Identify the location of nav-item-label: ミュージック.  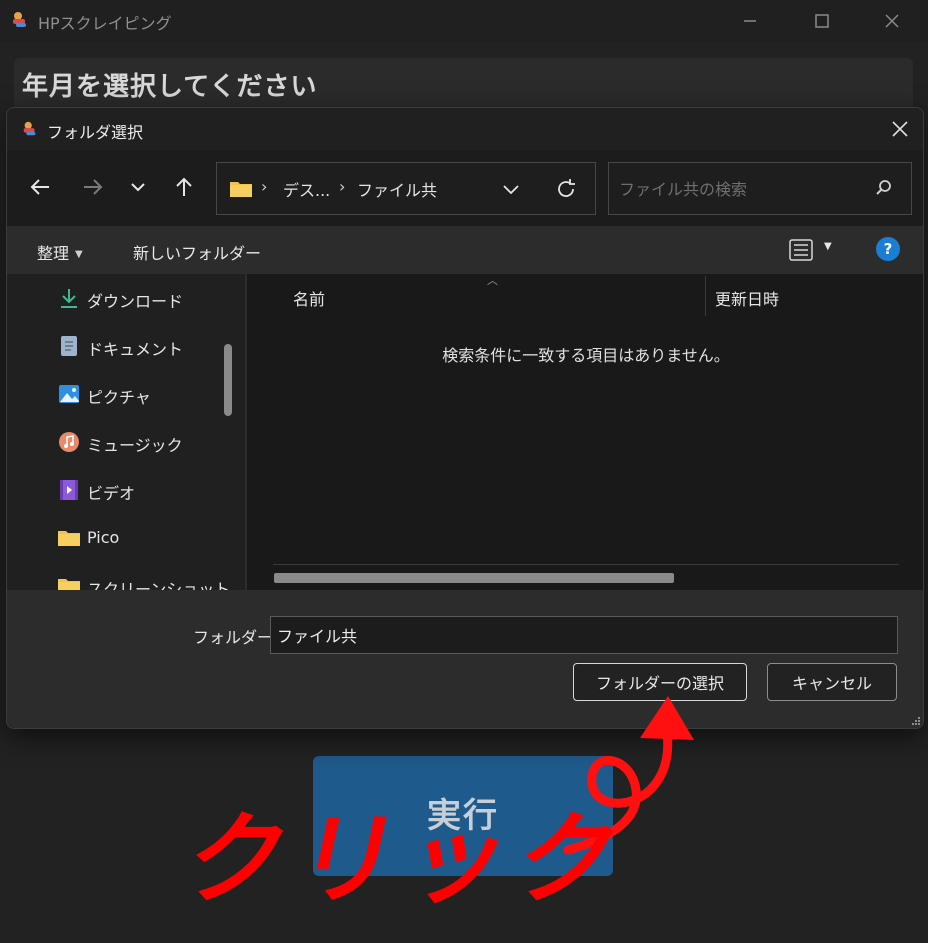
(135, 445).